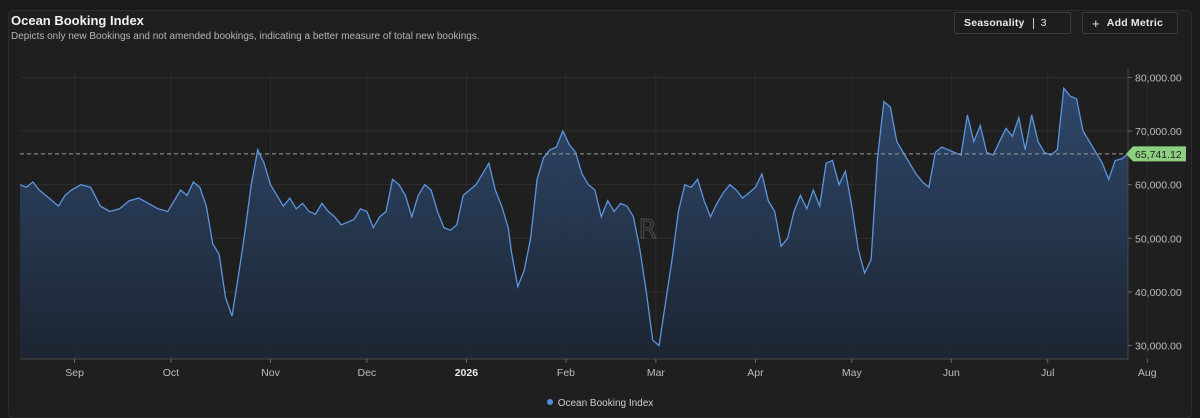 Image resolution: width=1200 pixels, height=418 pixels. Describe the element at coordinates (74, 373) in the screenshot. I see `x-tick-label: Sep` at that location.